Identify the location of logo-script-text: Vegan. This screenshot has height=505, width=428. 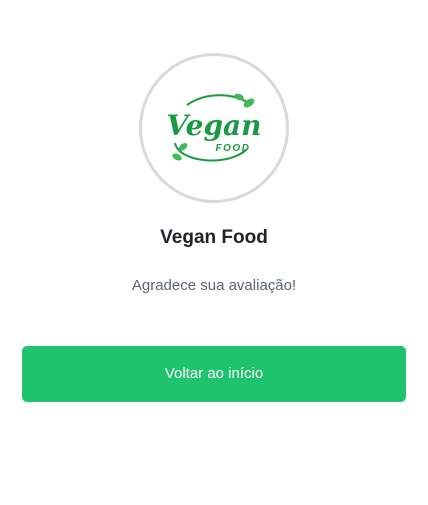
(213, 125).